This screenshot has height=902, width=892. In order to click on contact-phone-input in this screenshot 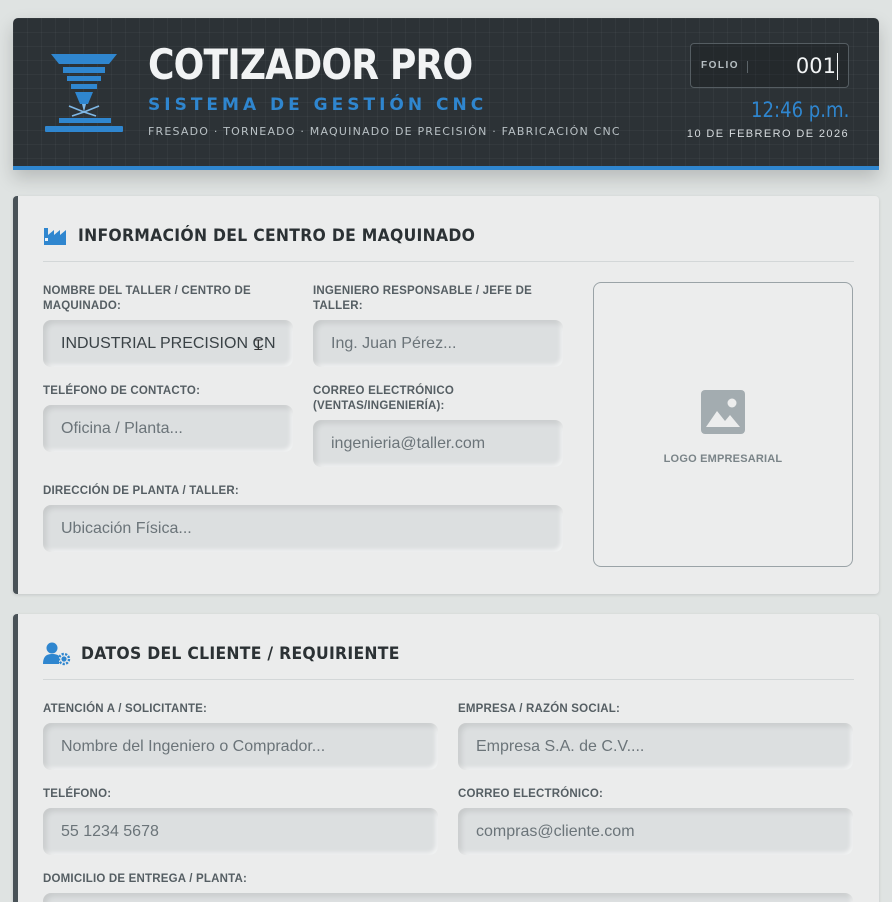, I will do `click(168, 428)`.